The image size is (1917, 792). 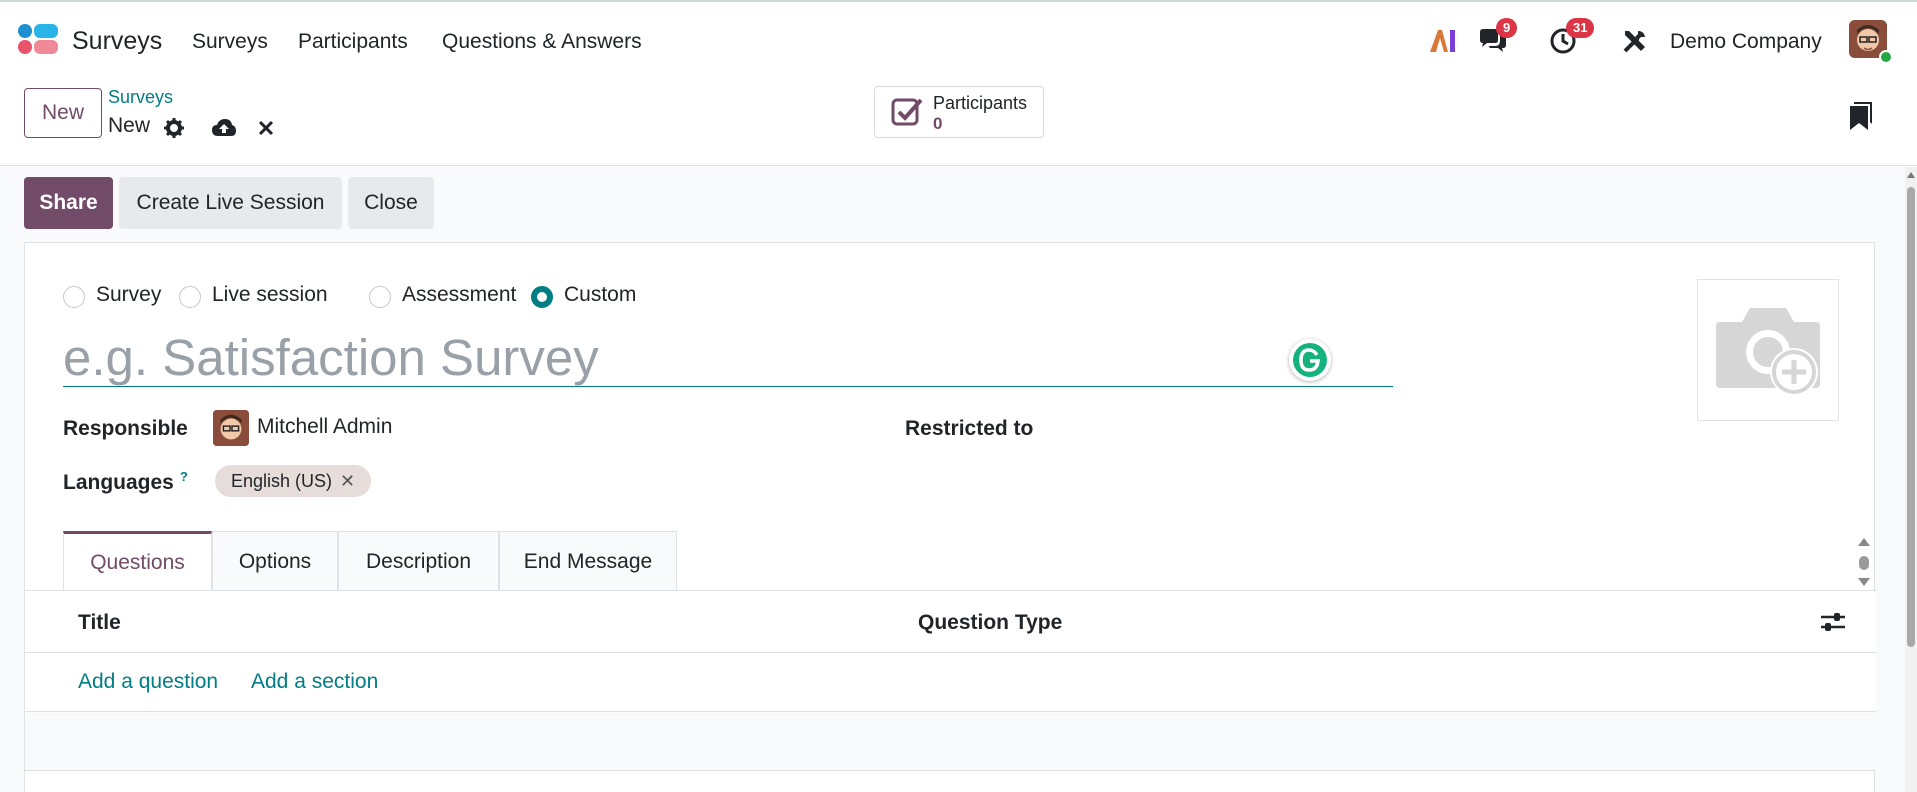 I want to click on app-name: Surveys, so click(x=117, y=41).